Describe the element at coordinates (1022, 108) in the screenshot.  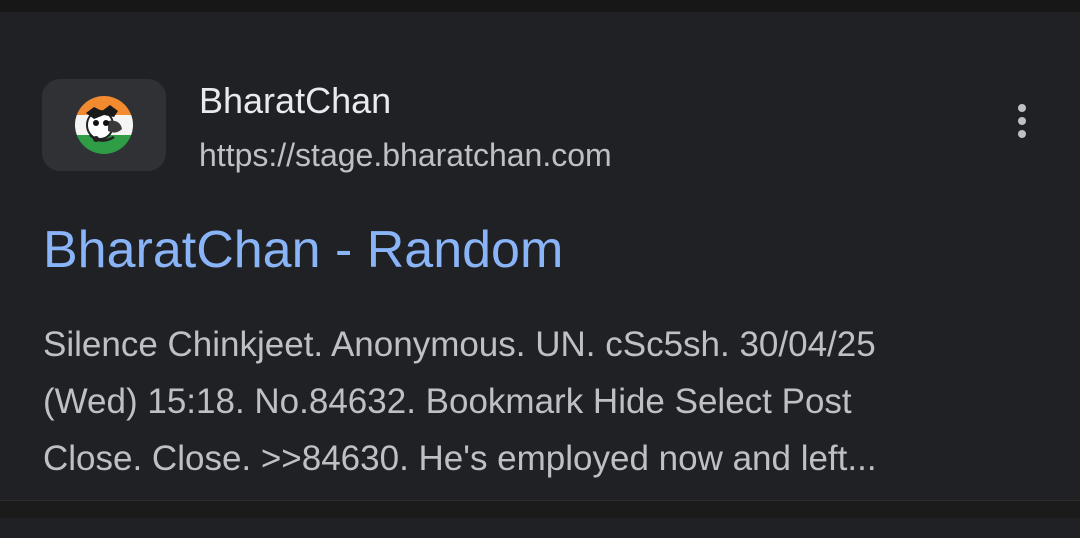
I see `more-vert-icon` at that location.